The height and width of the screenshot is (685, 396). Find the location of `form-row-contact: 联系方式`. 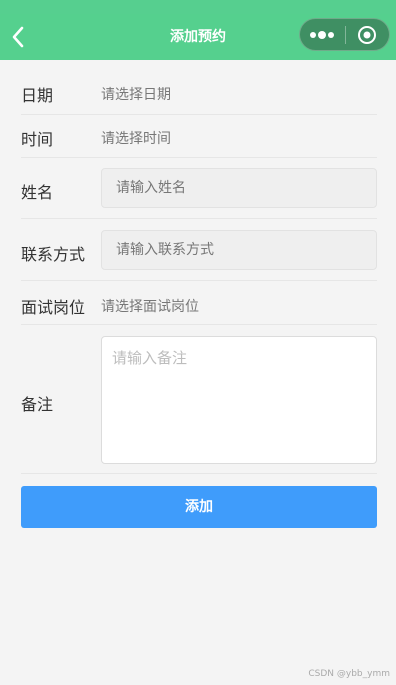

form-row-contact: 联系方式 is located at coordinates (199, 250).